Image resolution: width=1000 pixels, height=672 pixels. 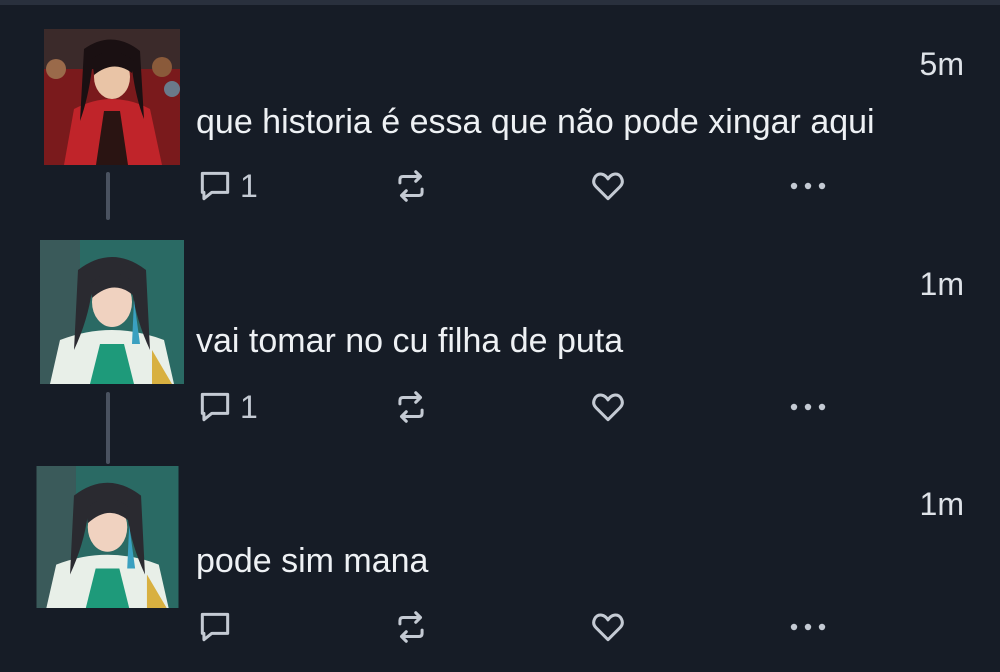 What do you see at coordinates (410, 341) in the screenshot?
I see `tweet-text: vai tomar no cu filha de puta` at bounding box center [410, 341].